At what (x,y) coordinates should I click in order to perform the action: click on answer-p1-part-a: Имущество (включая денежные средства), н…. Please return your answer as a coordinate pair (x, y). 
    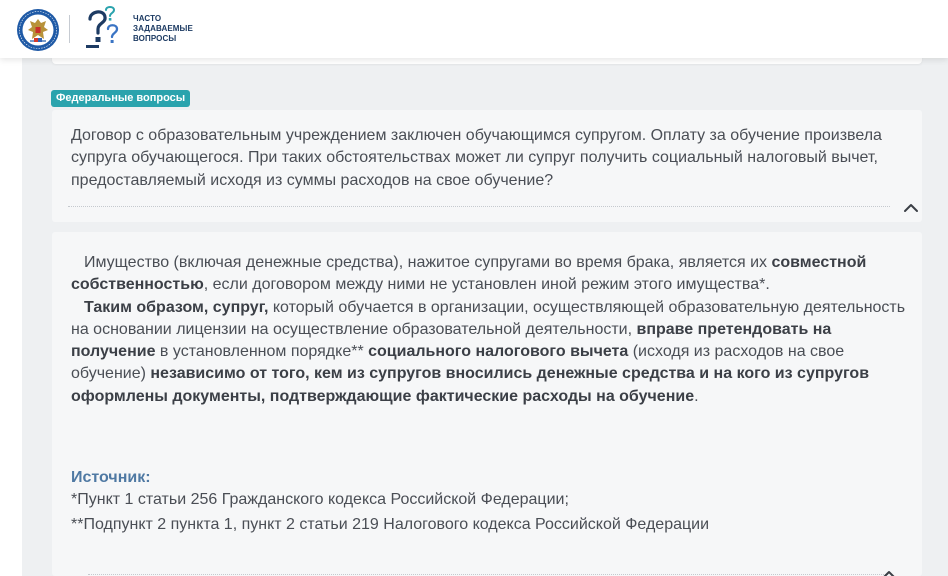
    Looking at the image, I should click on (428, 262).